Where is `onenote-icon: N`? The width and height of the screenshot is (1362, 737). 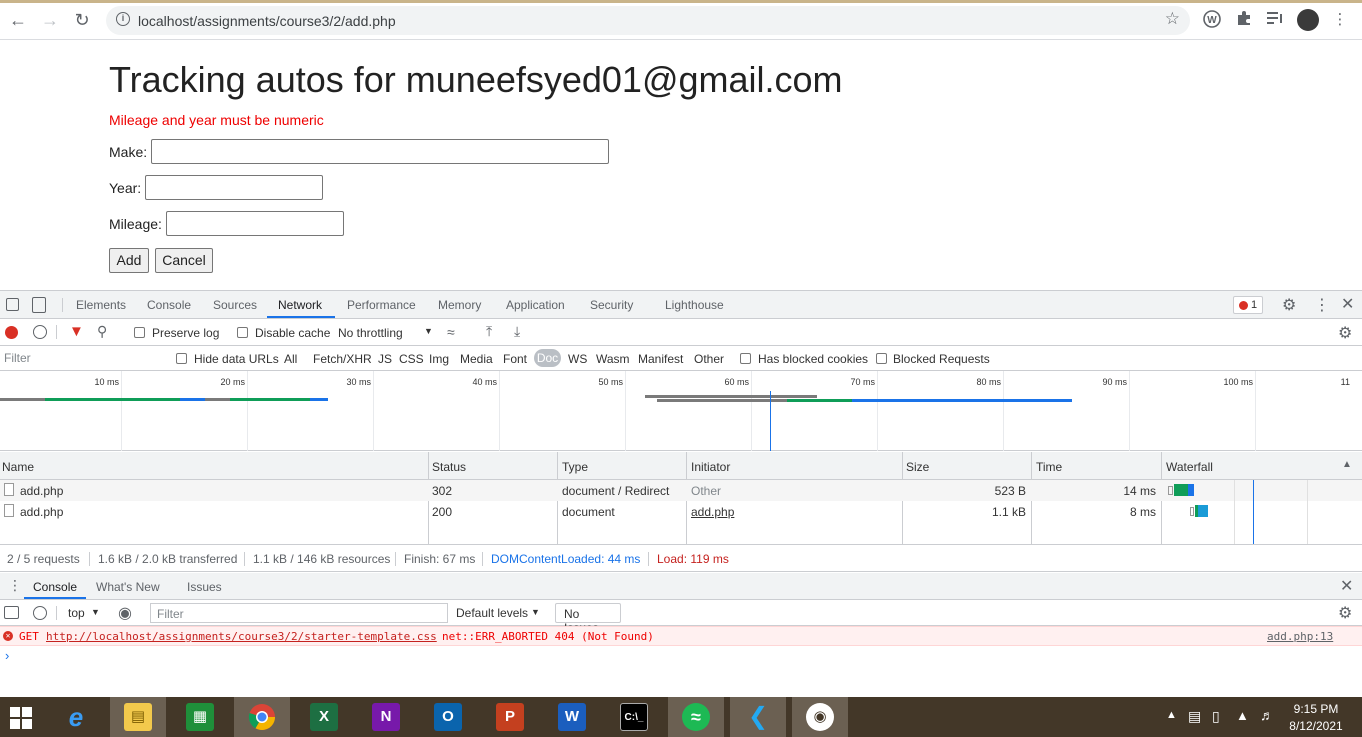 onenote-icon: N is located at coordinates (386, 717).